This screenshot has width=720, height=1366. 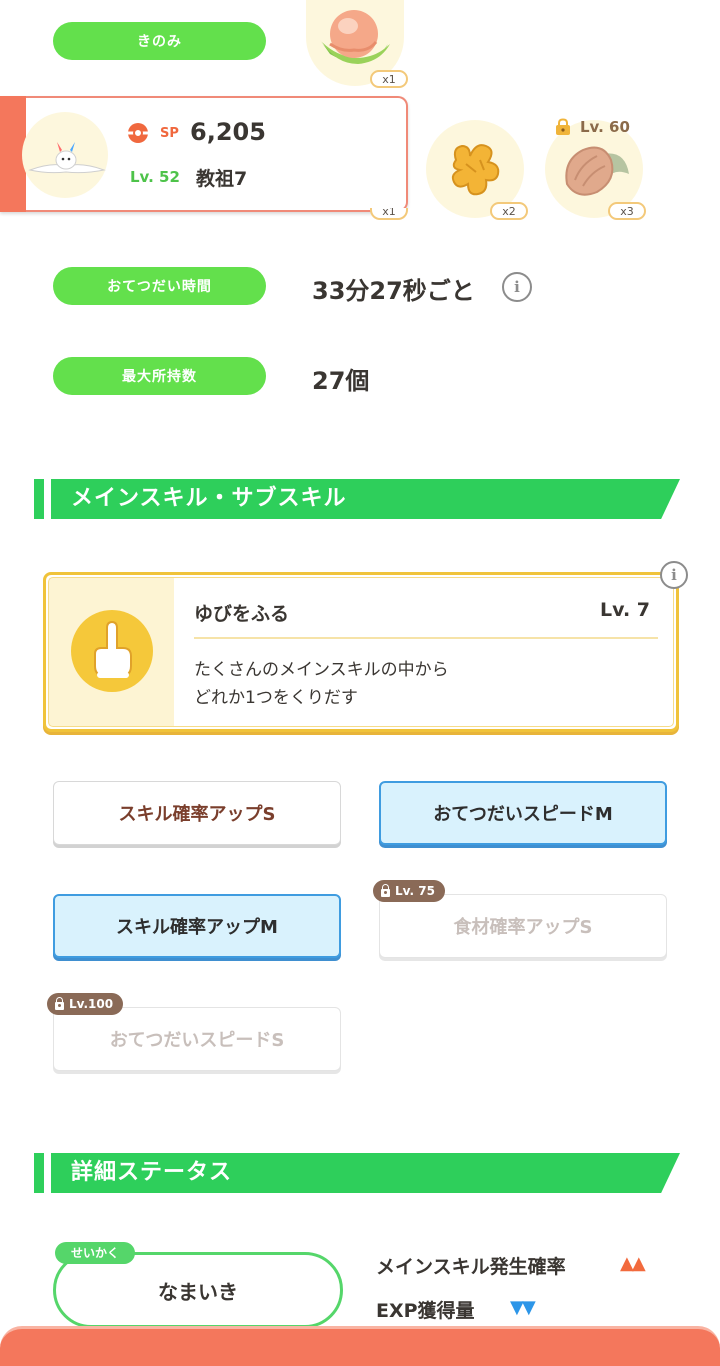 I want to click on ingredient-ginger-qty: x2, so click(x=509, y=211).